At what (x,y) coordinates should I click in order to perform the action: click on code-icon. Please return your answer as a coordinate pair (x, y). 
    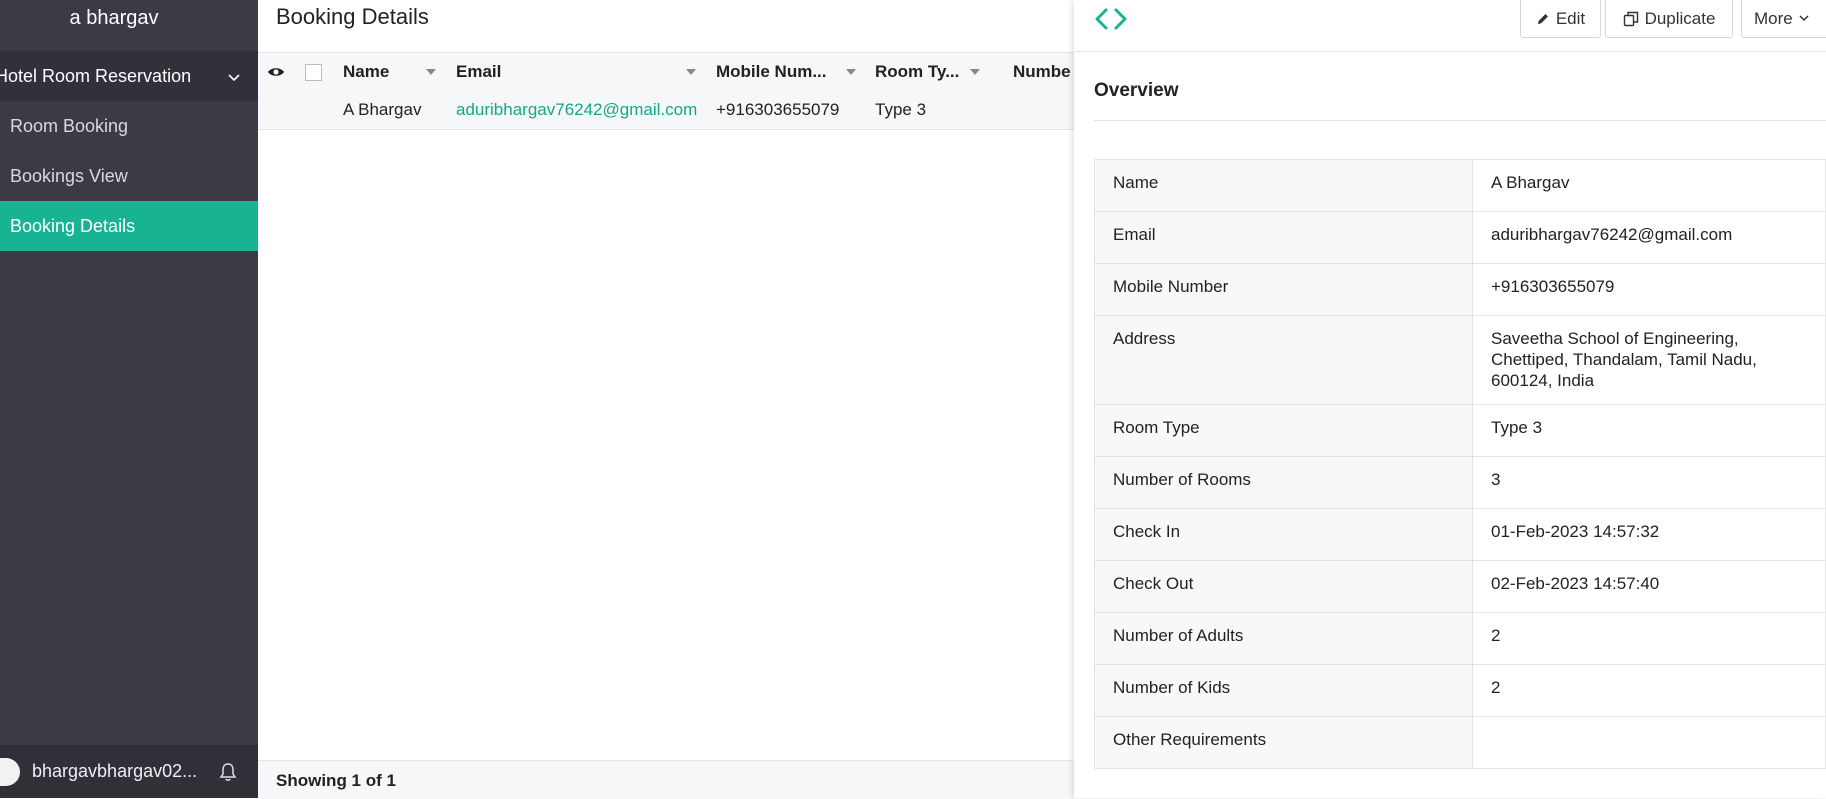
    Looking at the image, I should click on (1111, 21).